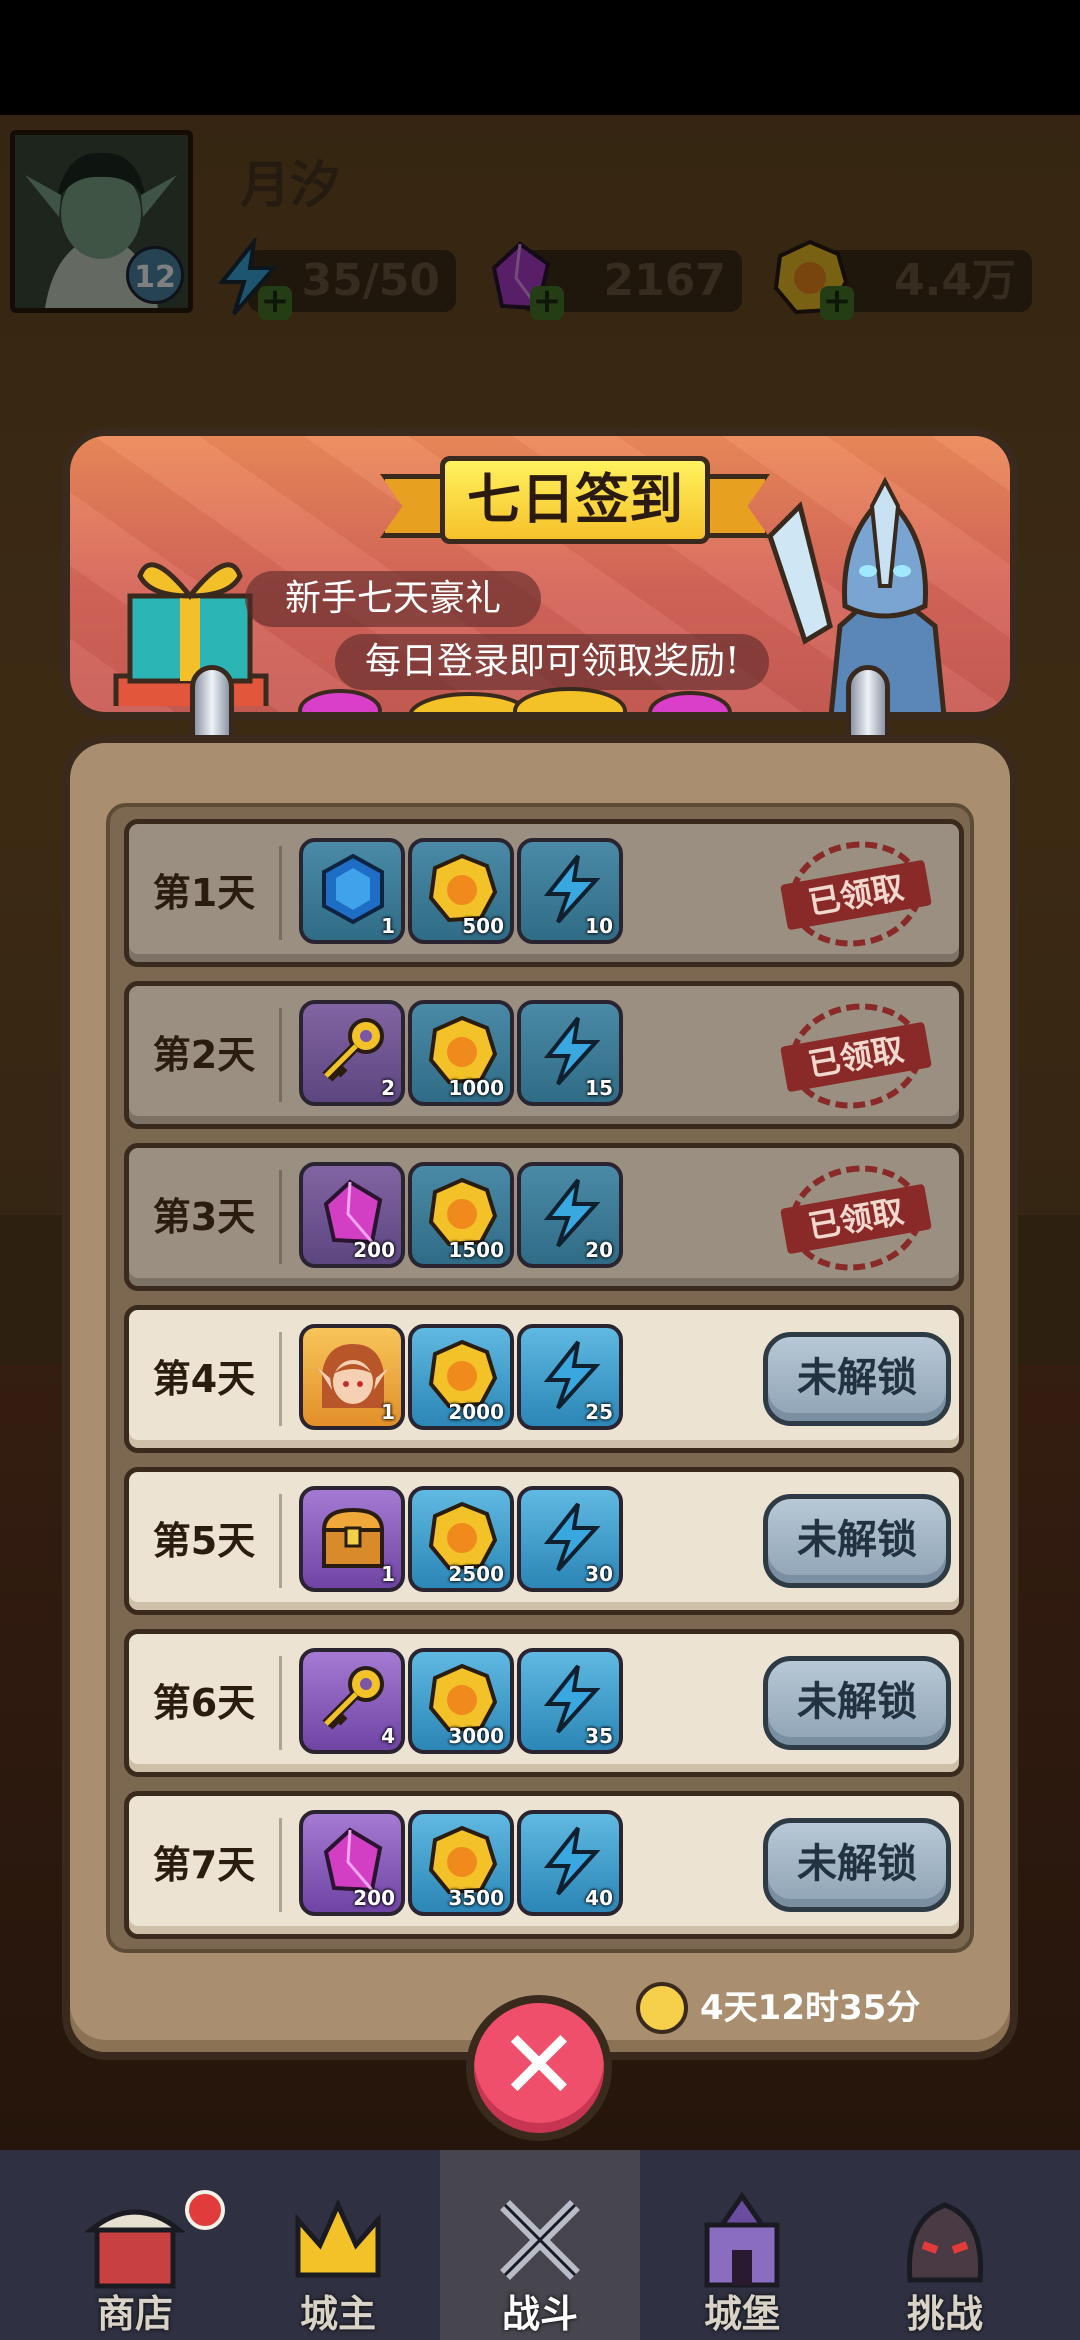 This screenshot has height=2340, width=1080. Describe the element at coordinates (570, 1701) in the screenshot. I see `reward-item: 35` at that location.